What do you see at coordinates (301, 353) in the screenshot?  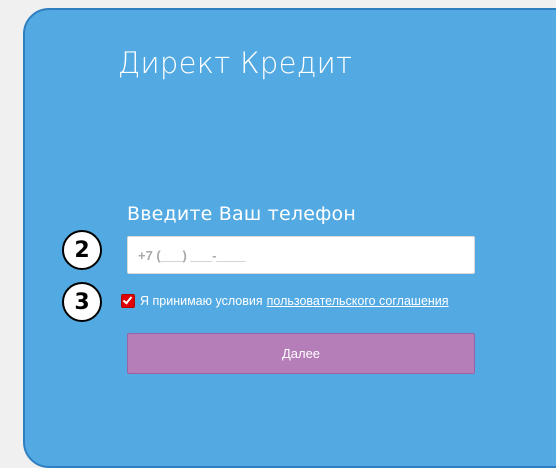 I see `next-button: Далее` at bounding box center [301, 353].